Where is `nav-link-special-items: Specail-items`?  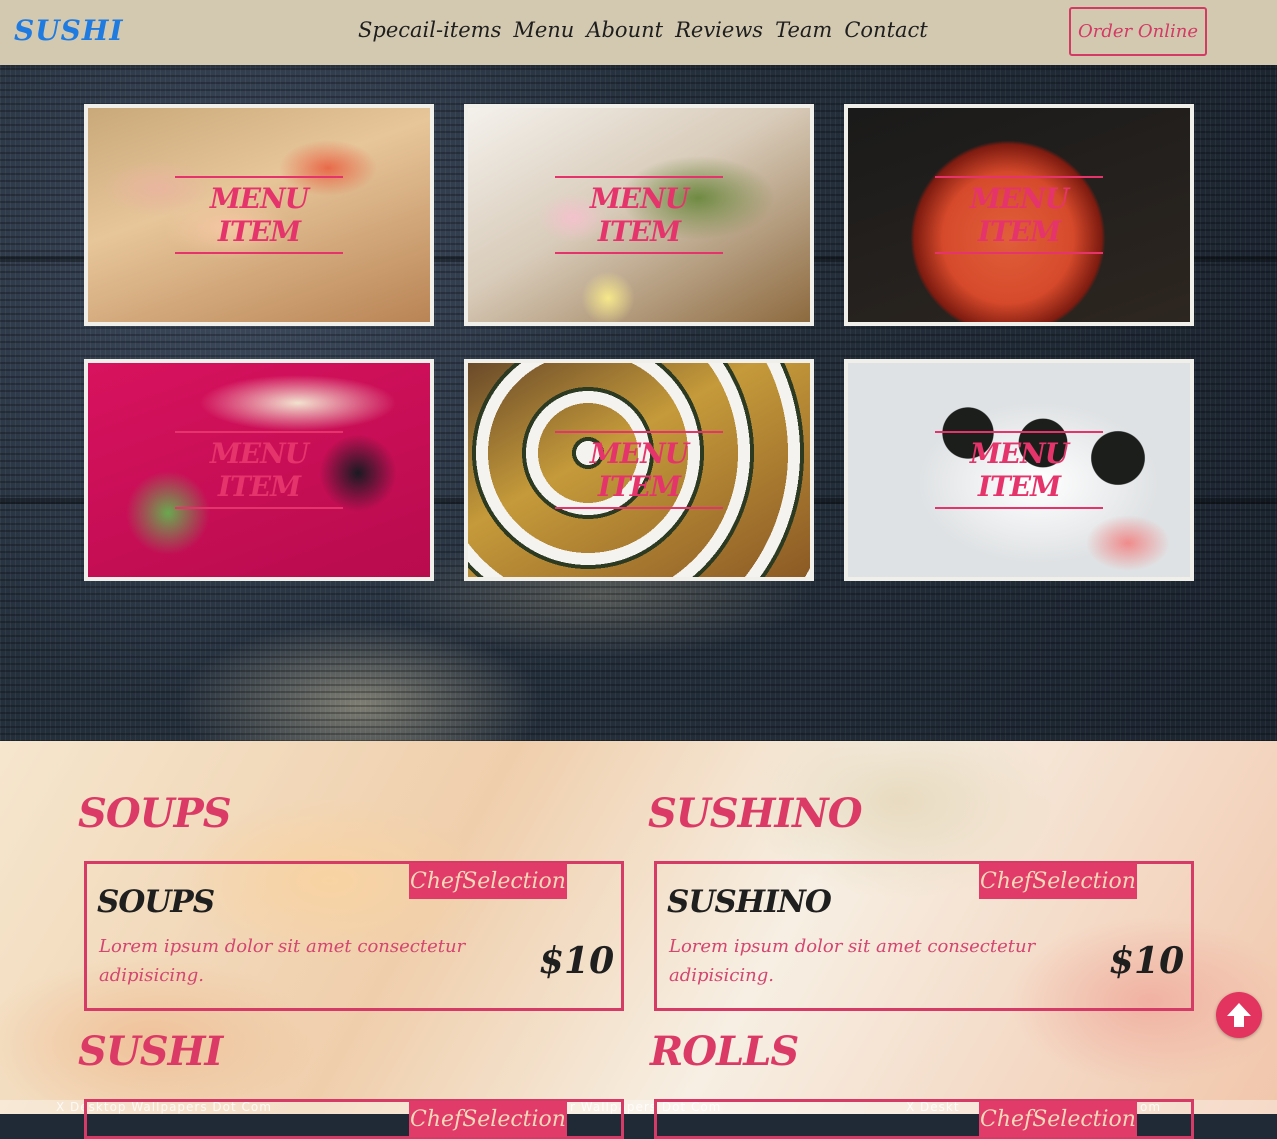 nav-link-special-items: Specail-items is located at coordinates (429, 30).